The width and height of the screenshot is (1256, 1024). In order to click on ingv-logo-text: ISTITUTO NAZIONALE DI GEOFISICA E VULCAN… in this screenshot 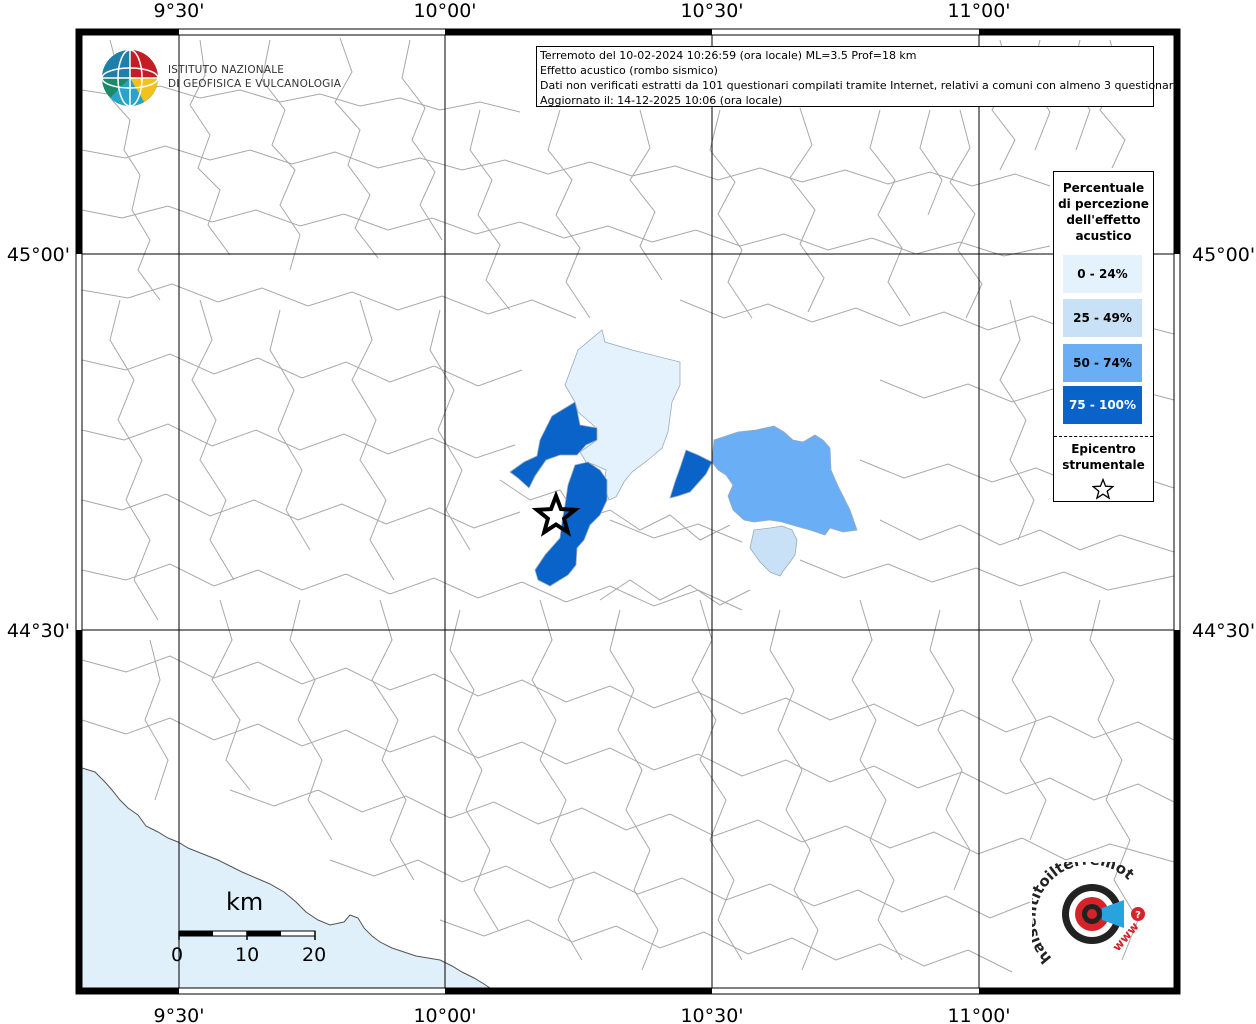, I will do `click(254, 77)`.